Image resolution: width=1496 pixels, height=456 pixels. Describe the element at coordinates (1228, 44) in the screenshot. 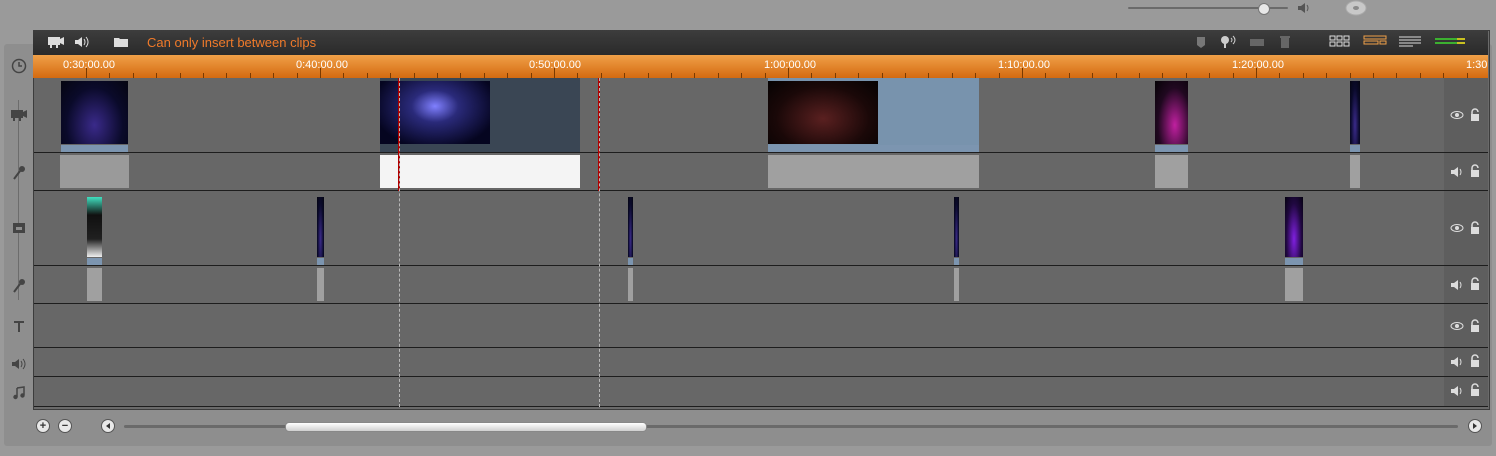

I see `voiceover-icon` at that location.